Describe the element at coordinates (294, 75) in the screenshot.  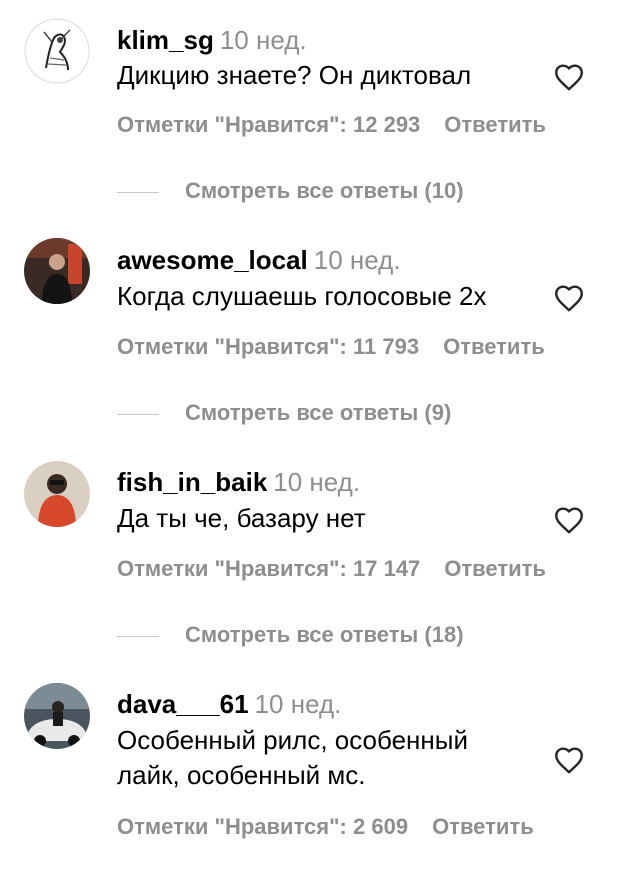
I see `comment-text: Дикцию знаете? Он диктовал` at that location.